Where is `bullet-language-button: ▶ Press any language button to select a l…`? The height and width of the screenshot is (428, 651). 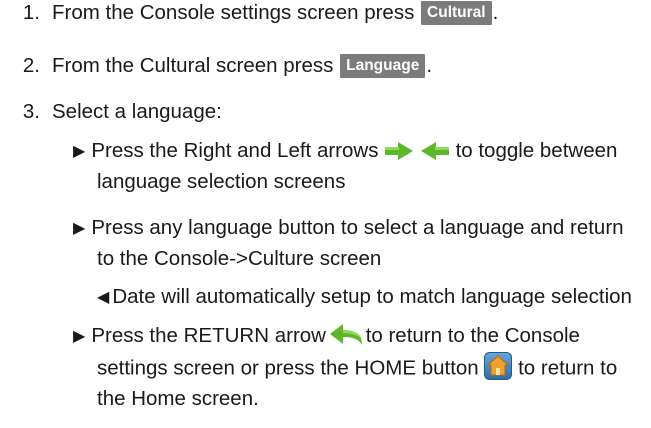 bullet-language-button: ▶ Press any language button to select a l… is located at coordinates (348, 227).